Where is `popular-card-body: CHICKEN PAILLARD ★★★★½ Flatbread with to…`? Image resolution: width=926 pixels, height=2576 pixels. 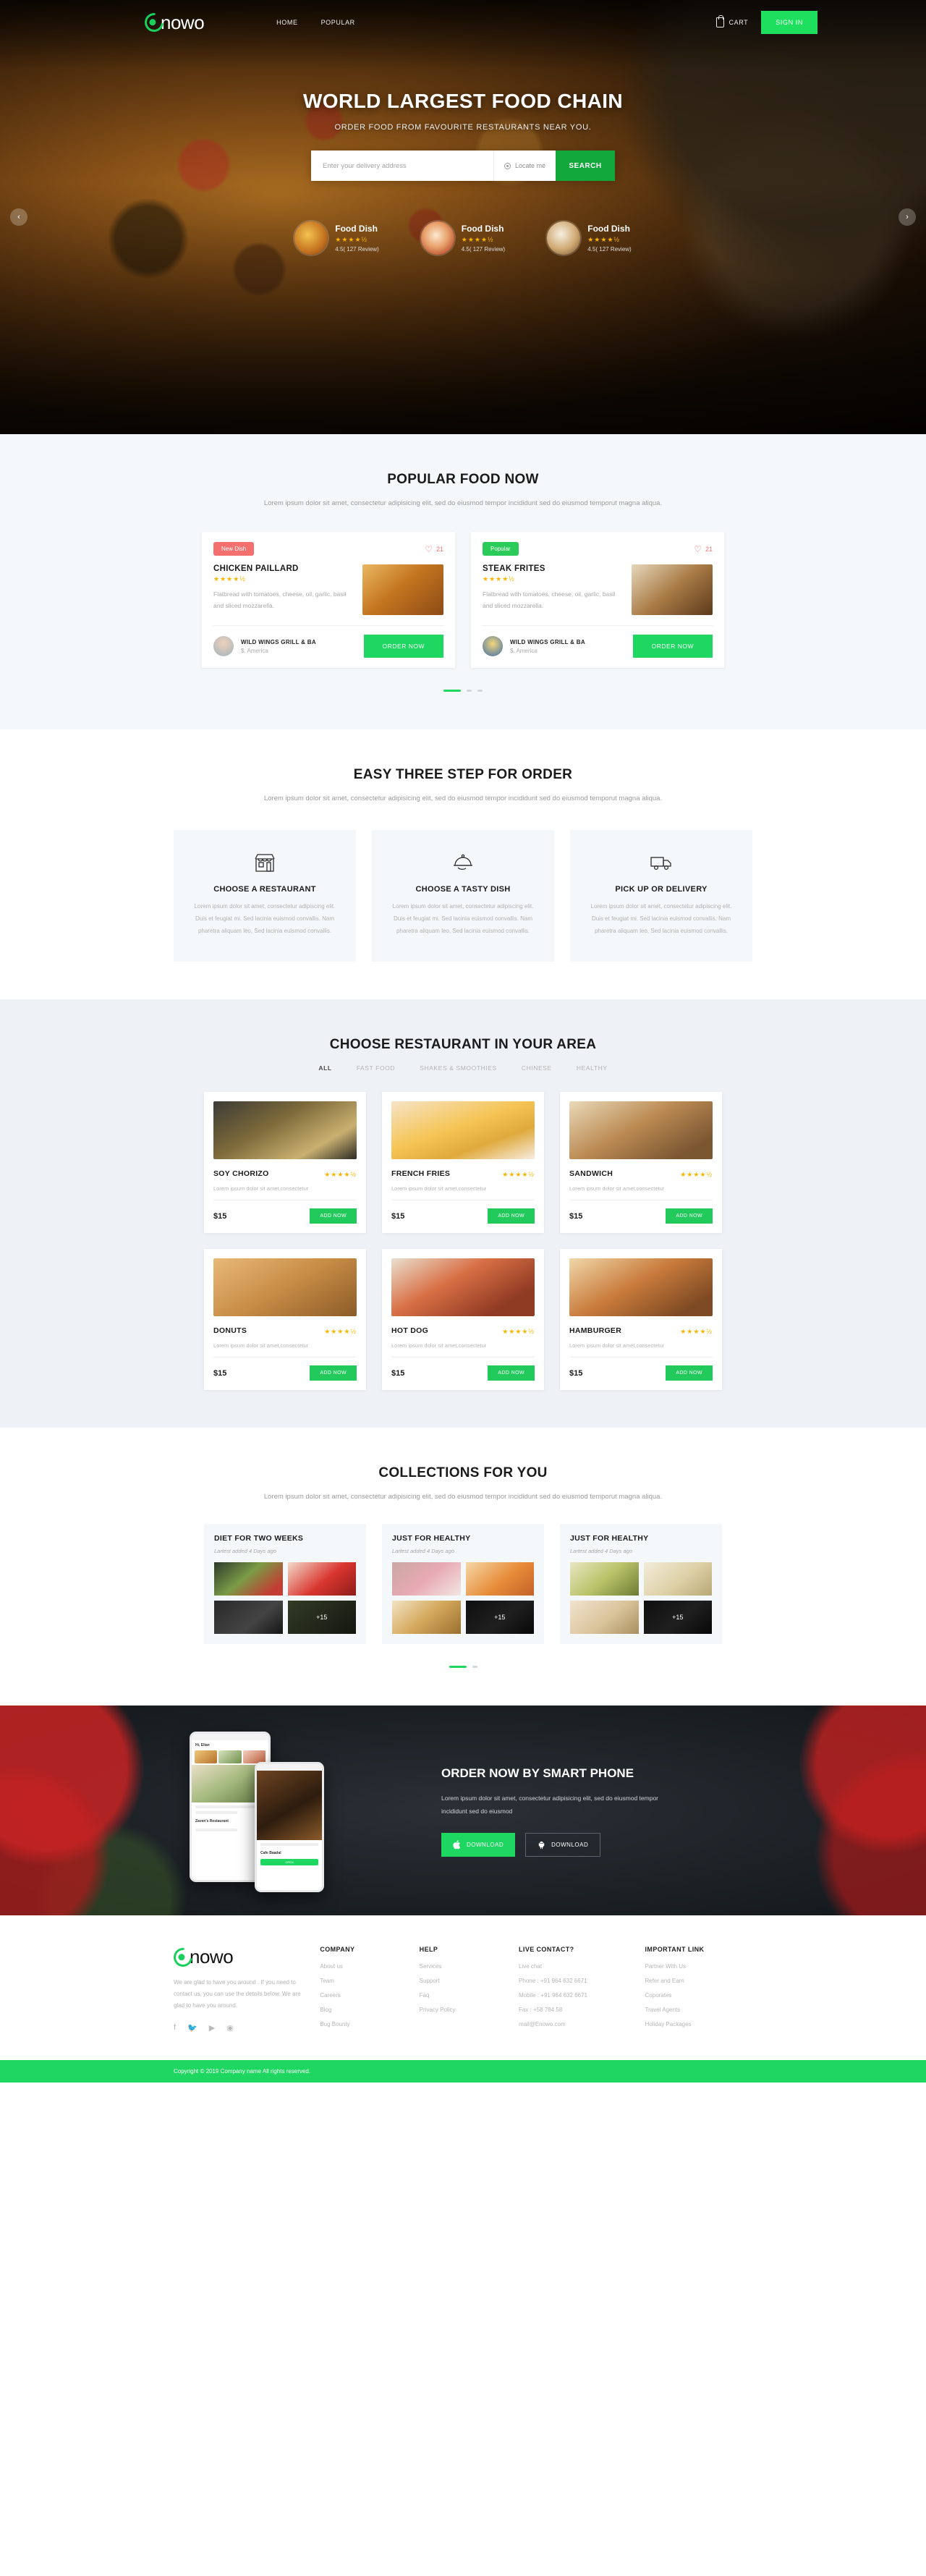 popular-card-body: CHICKEN PAILLARD ★★★★½ Flatbread with to… is located at coordinates (328, 589).